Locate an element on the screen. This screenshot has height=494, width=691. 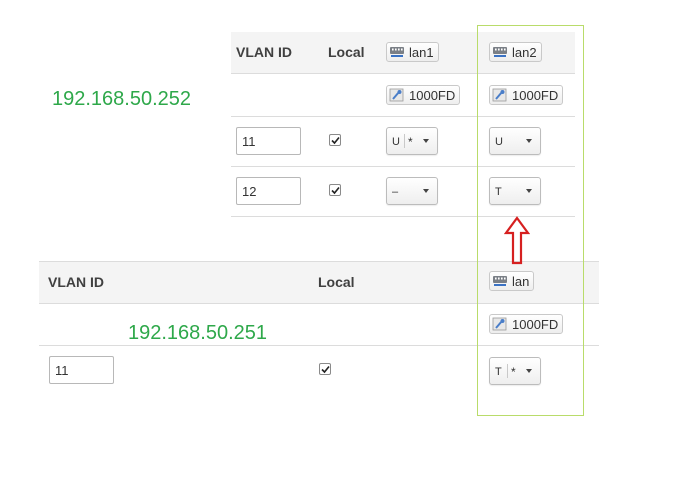
highlight-box is located at coordinates (530, 220).